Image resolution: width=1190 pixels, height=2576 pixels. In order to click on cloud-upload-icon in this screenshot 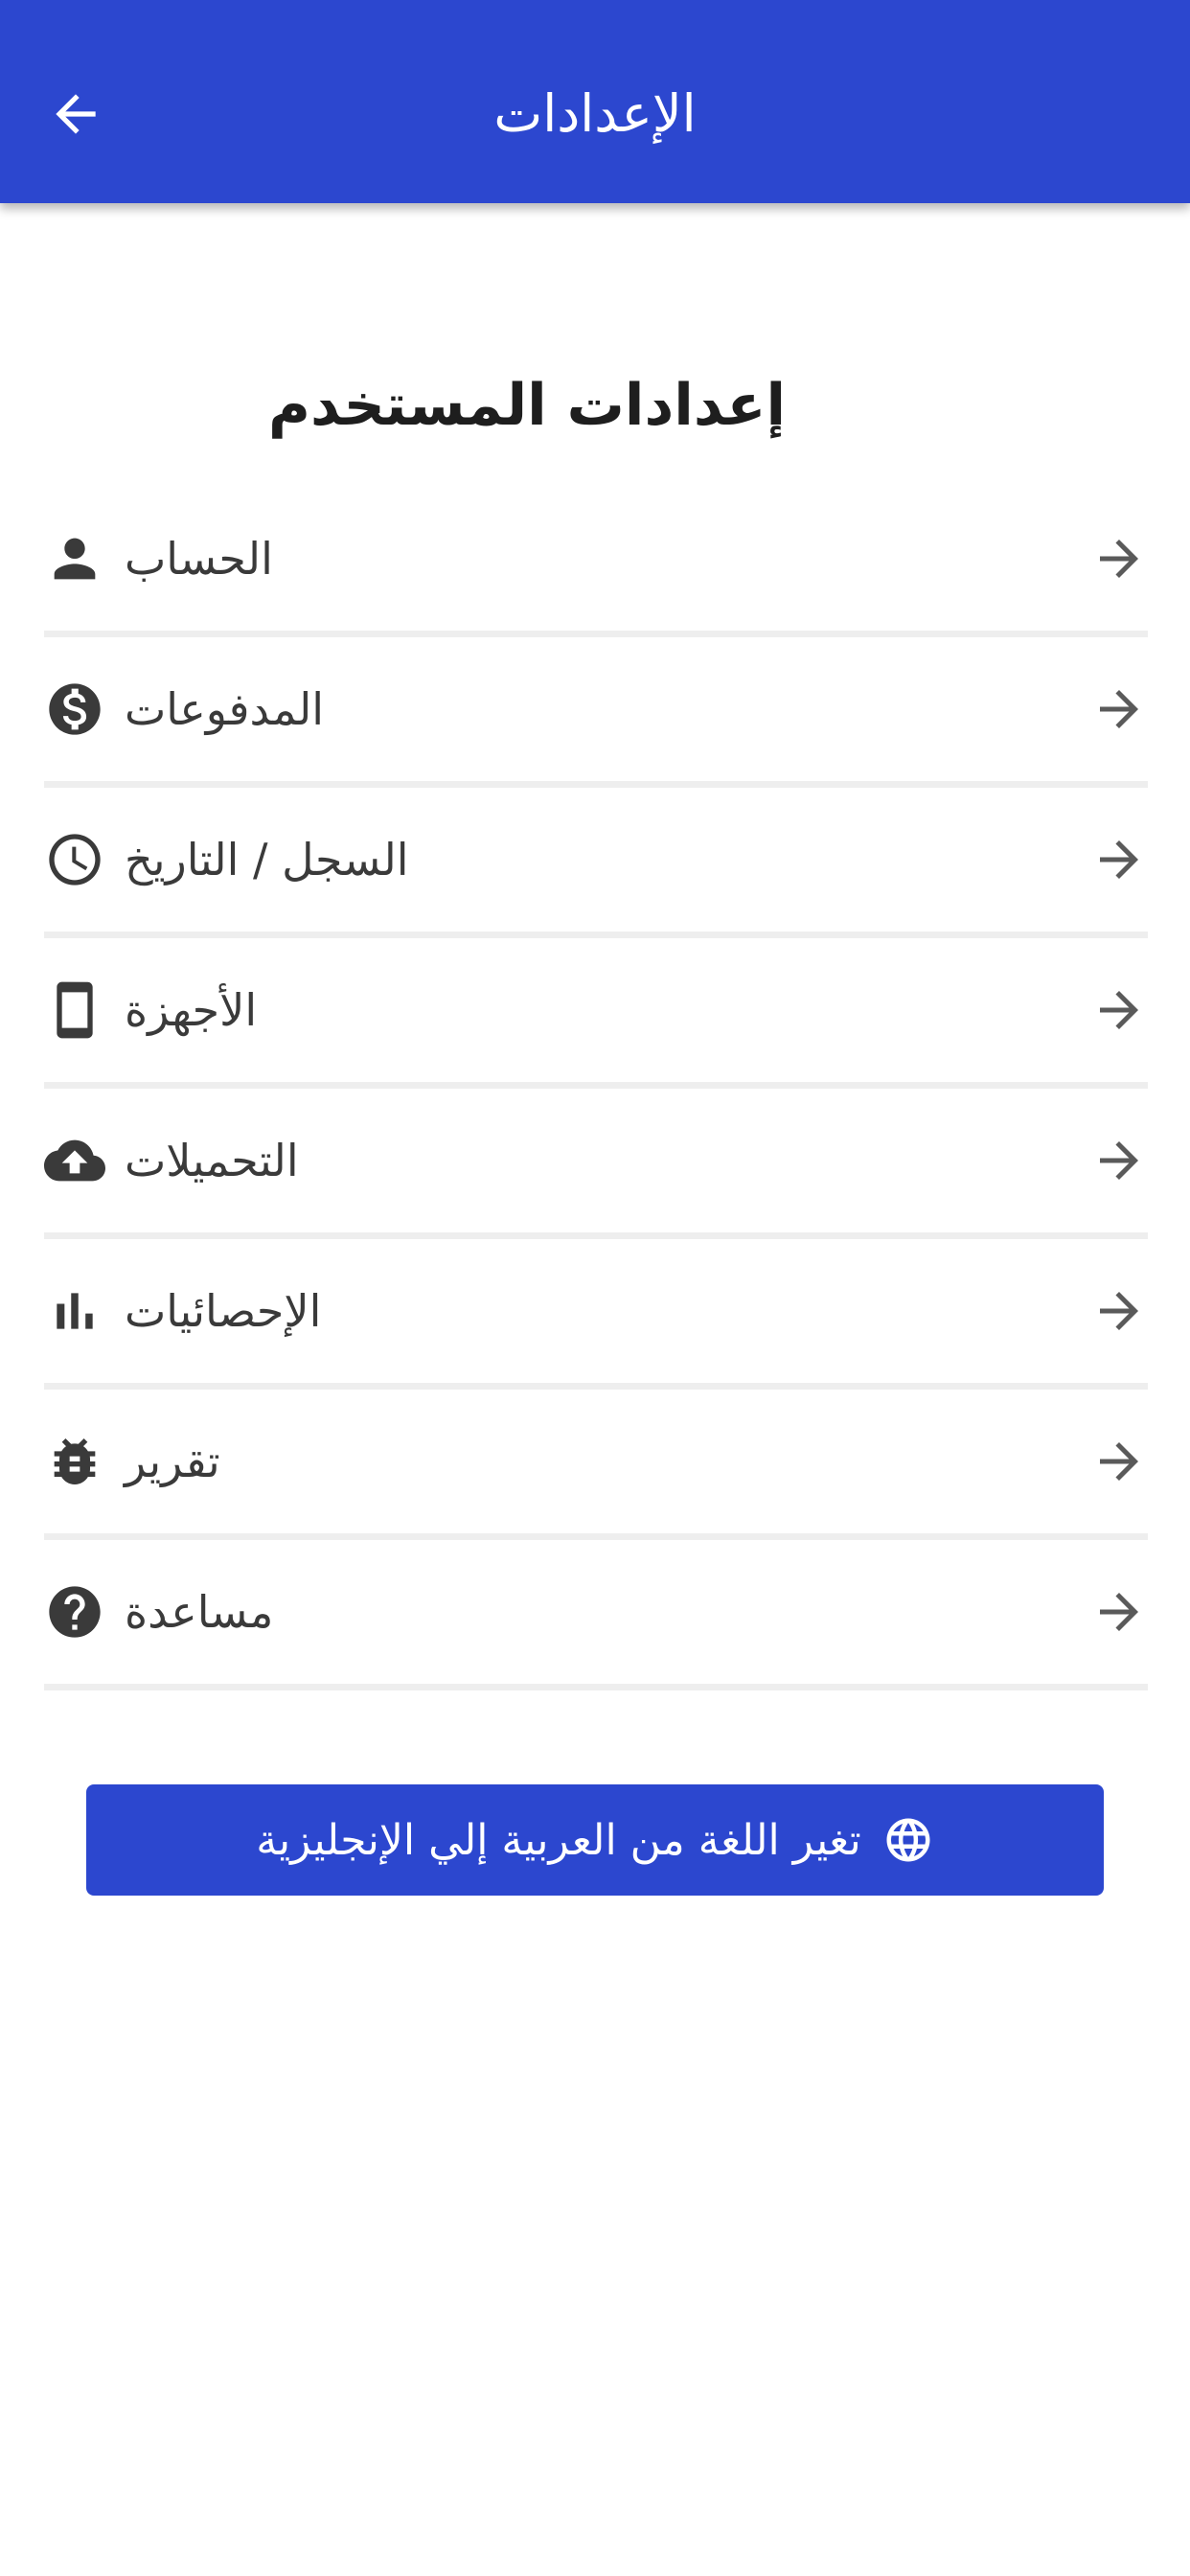, I will do `click(74, 1160)`.